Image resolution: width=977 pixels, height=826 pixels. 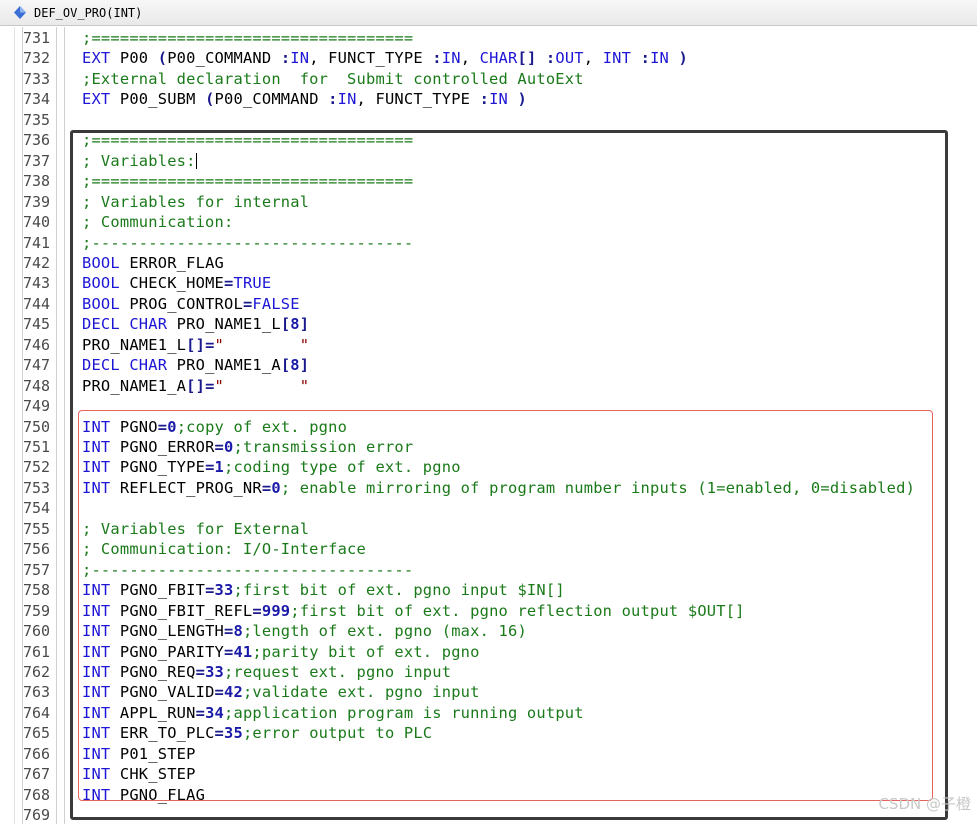 I want to click on line-code: ; Variables:, so click(x=139, y=161).